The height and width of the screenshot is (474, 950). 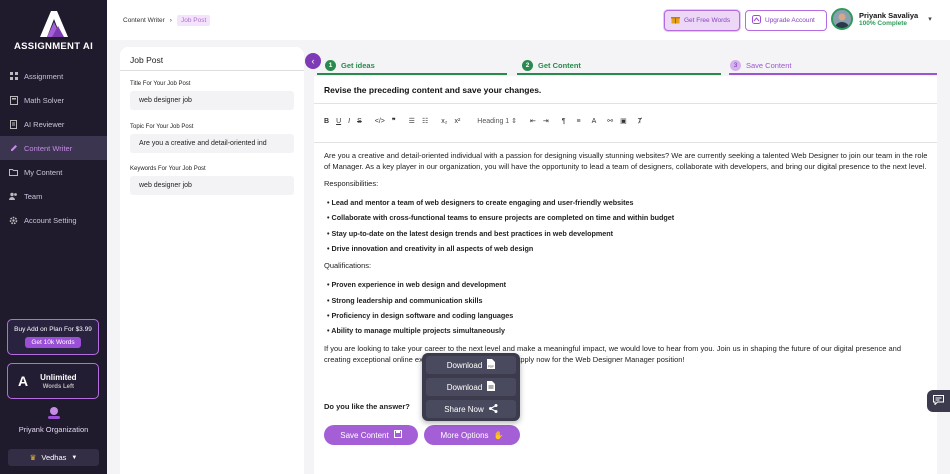 I want to click on sidebar-item-label: Team, so click(x=33, y=196).